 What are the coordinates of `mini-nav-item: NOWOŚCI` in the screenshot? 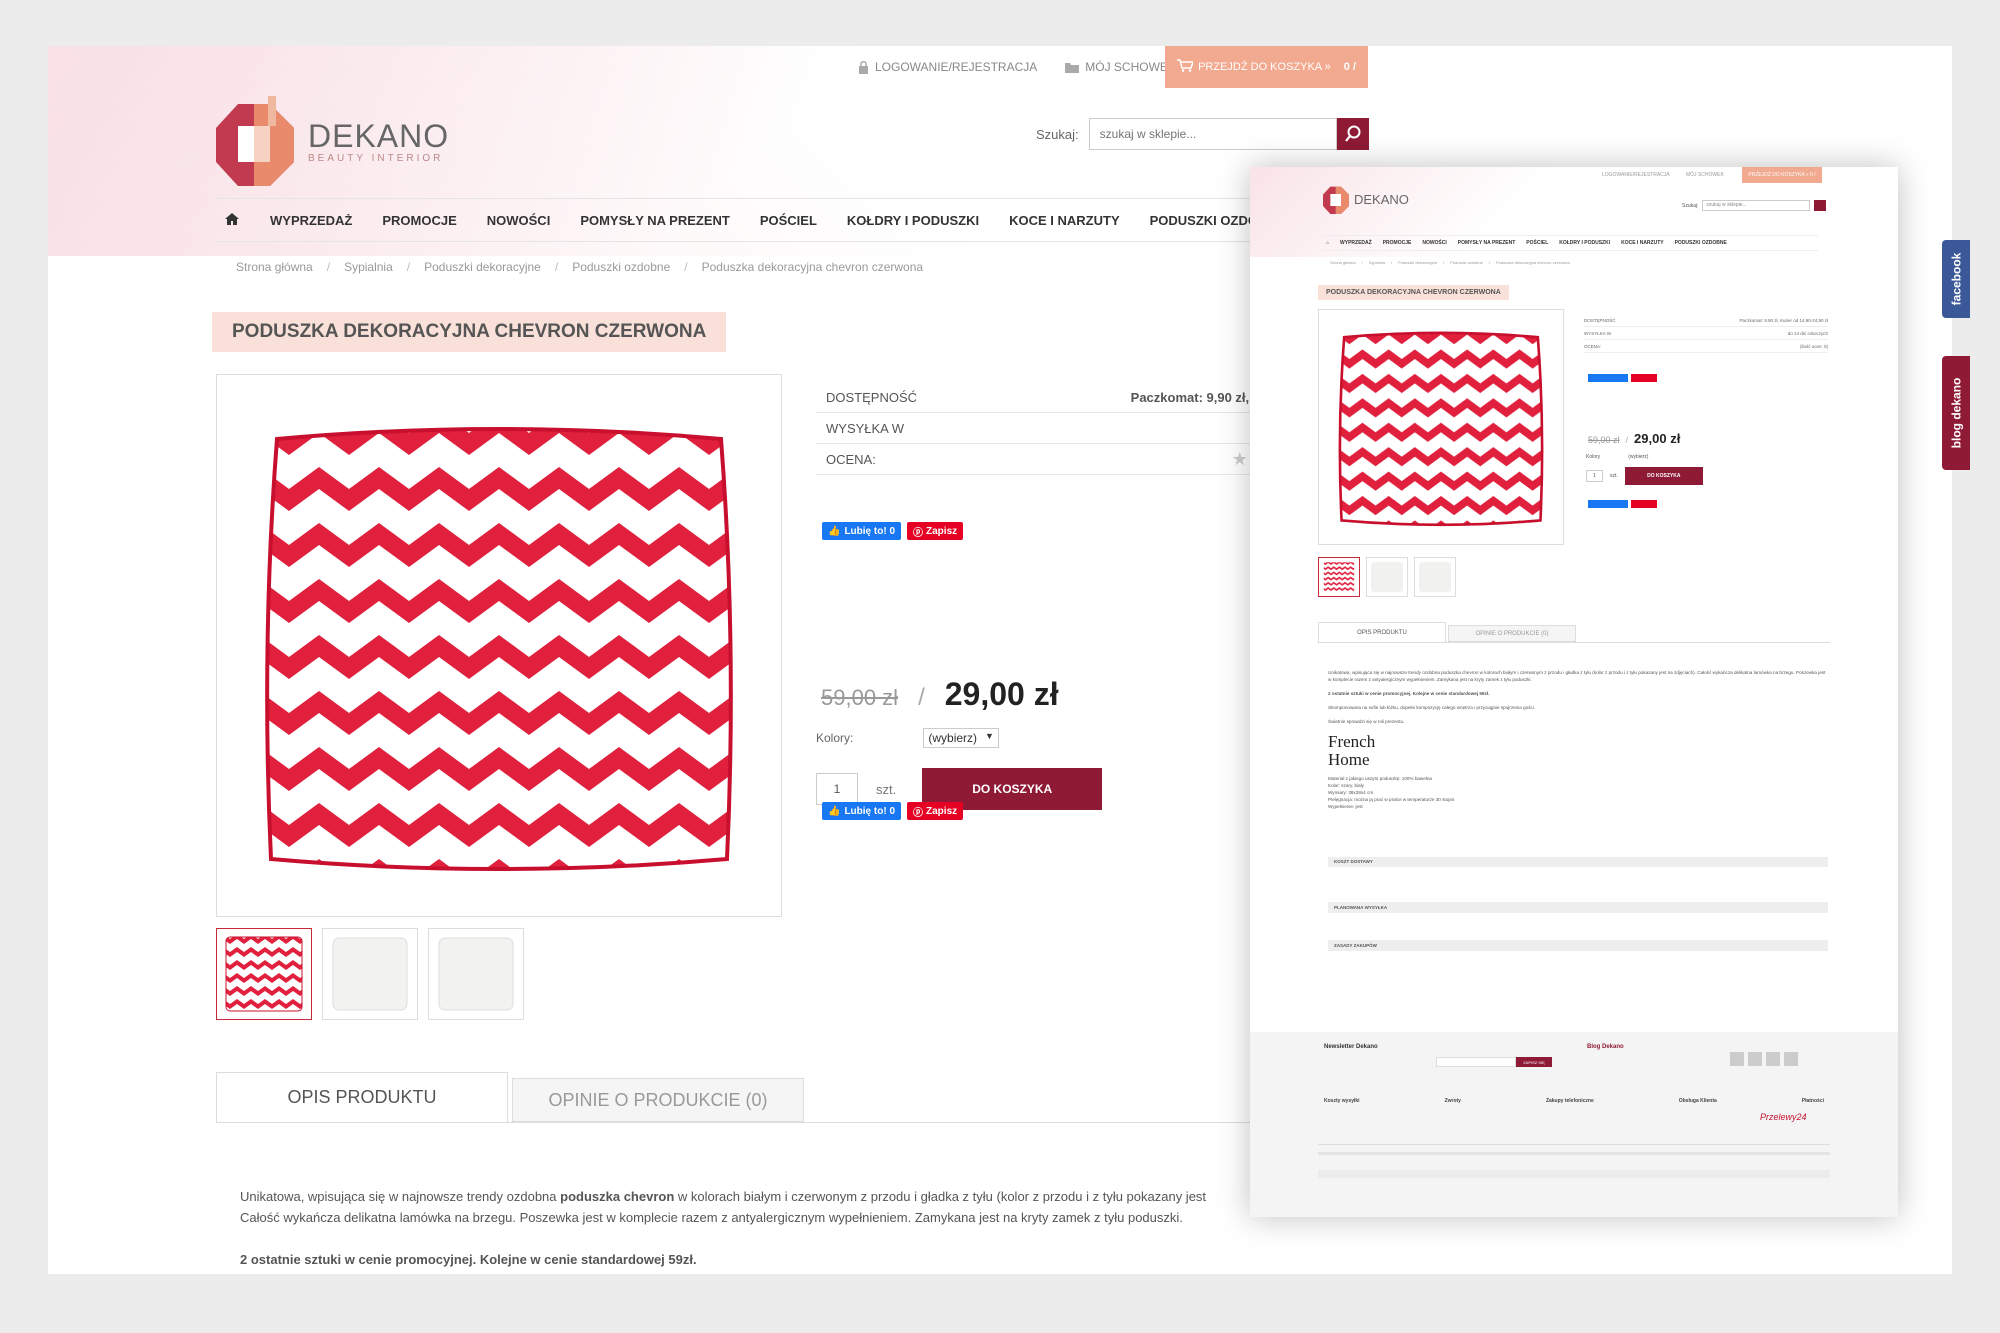 It's located at (1434, 243).